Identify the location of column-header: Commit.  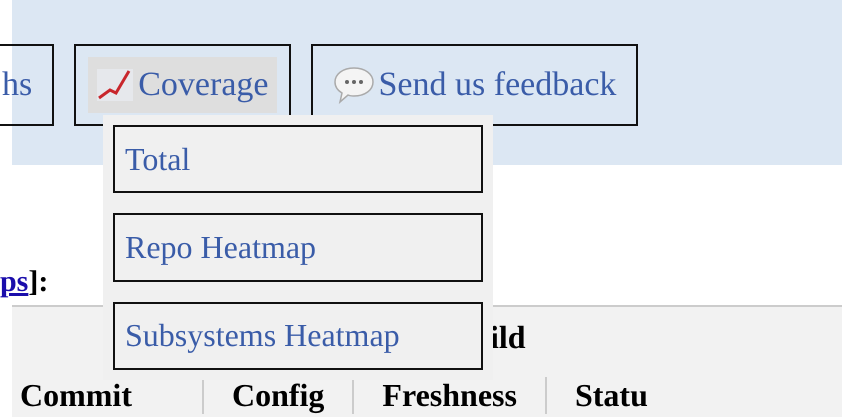
(76, 395).